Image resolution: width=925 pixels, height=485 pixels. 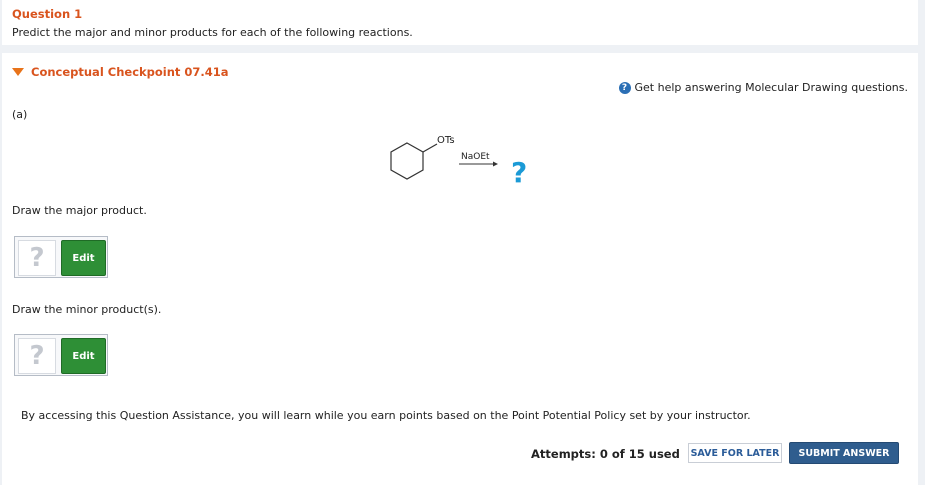 What do you see at coordinates (519, 172) in the screenshot?
I see `product-question-mark: ?` at bounding box center [519, 172].